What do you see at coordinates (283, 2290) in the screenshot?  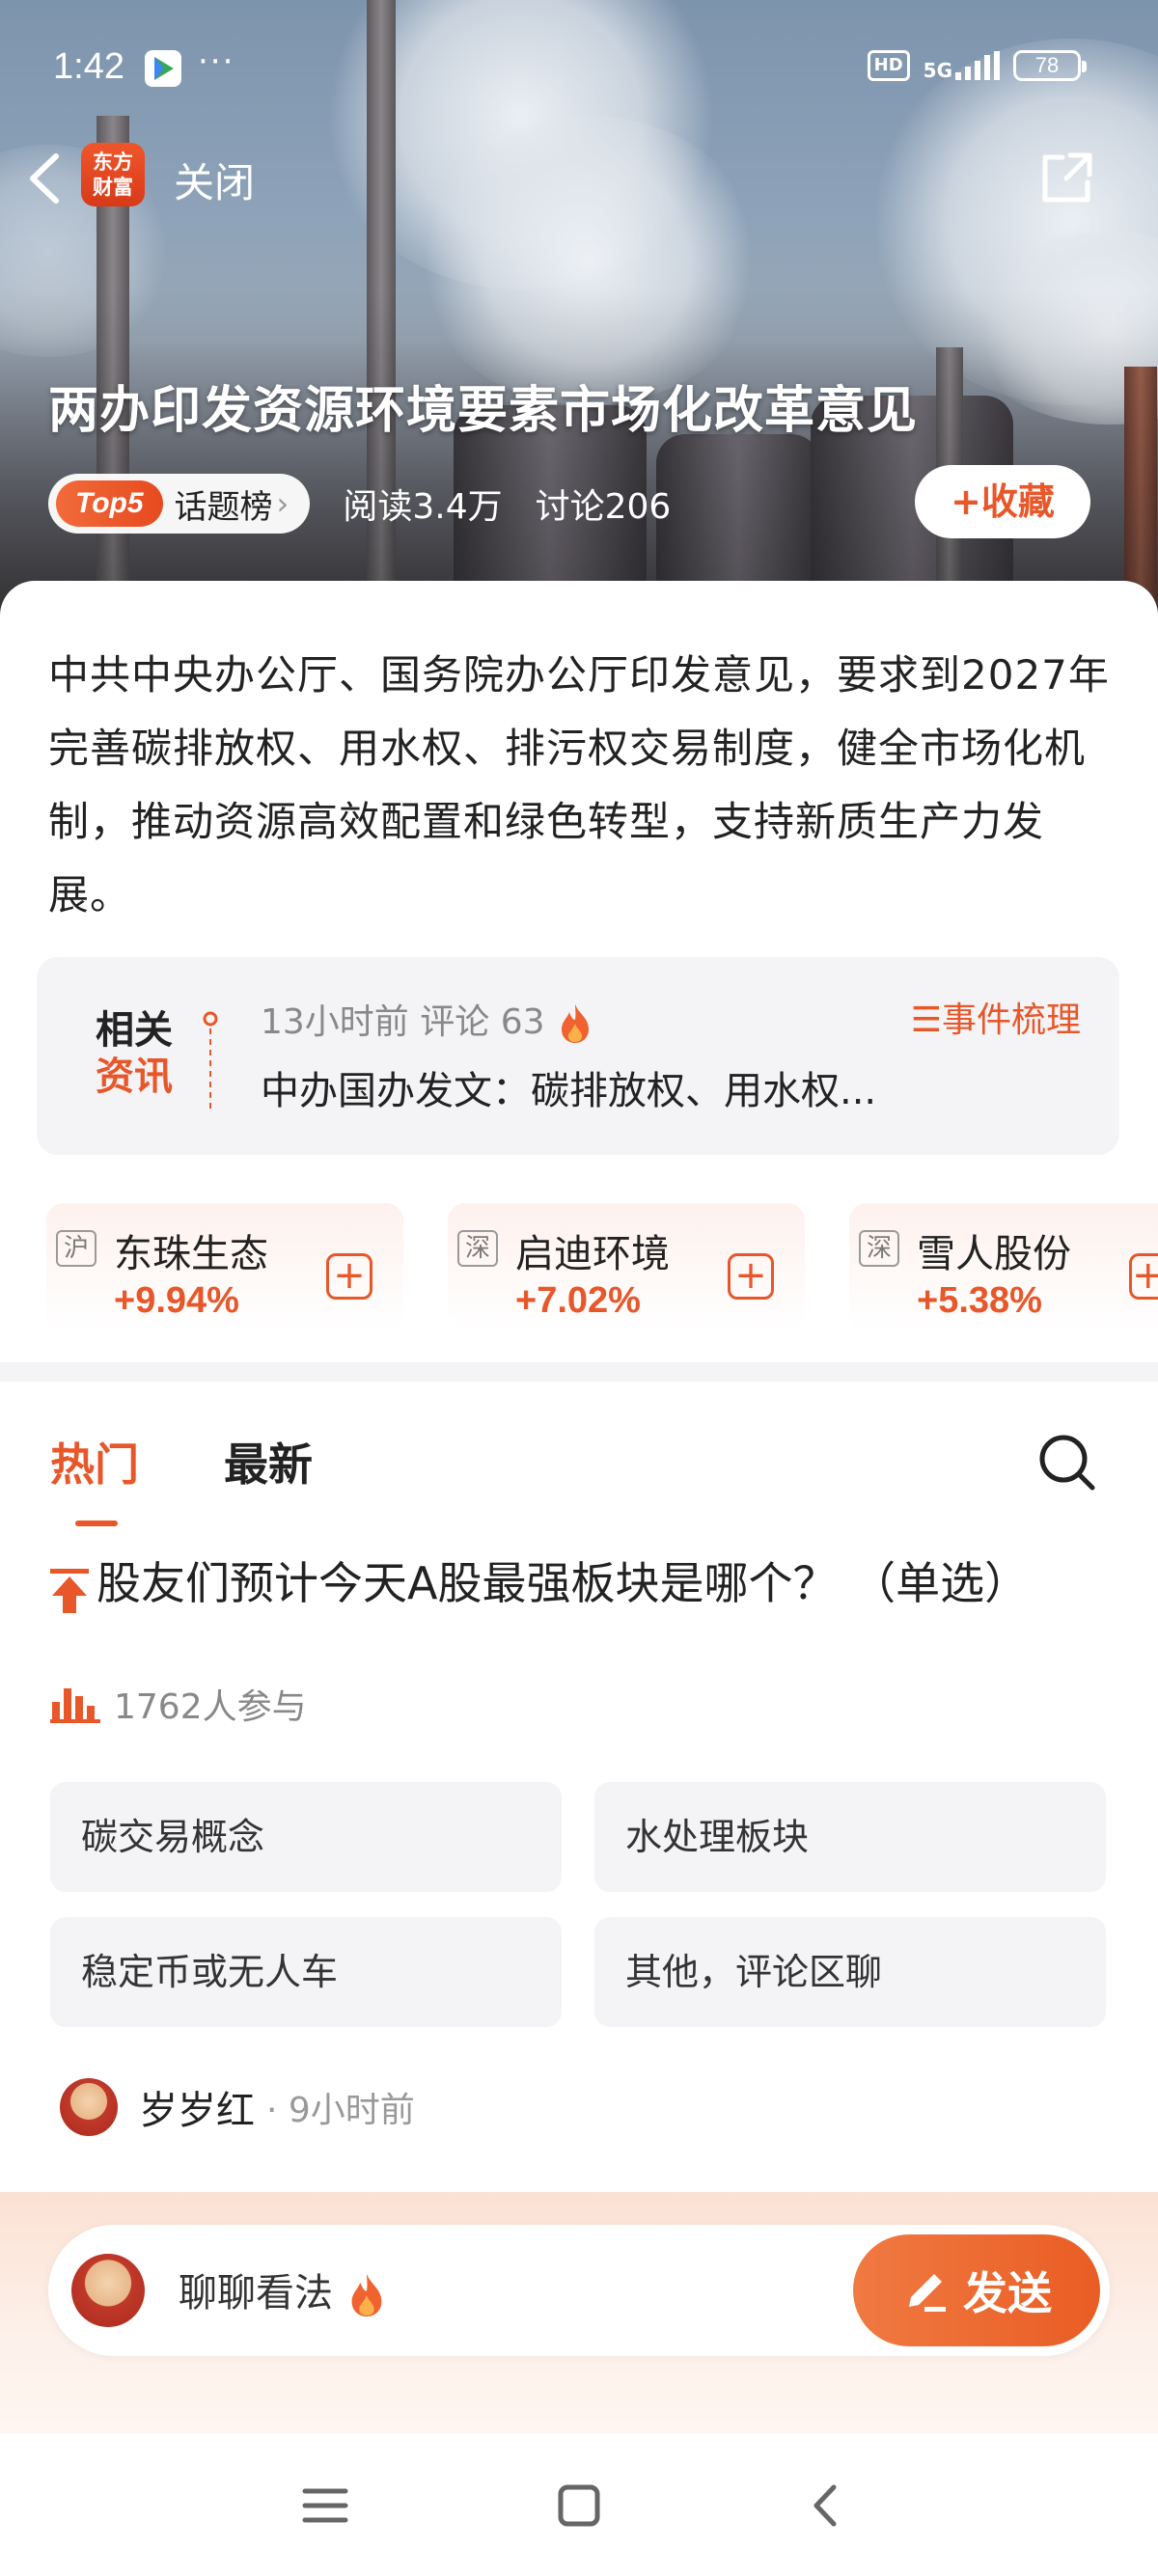 I see `comment-placeholder: 聊聊看法` at bounding box center [283, 2290].